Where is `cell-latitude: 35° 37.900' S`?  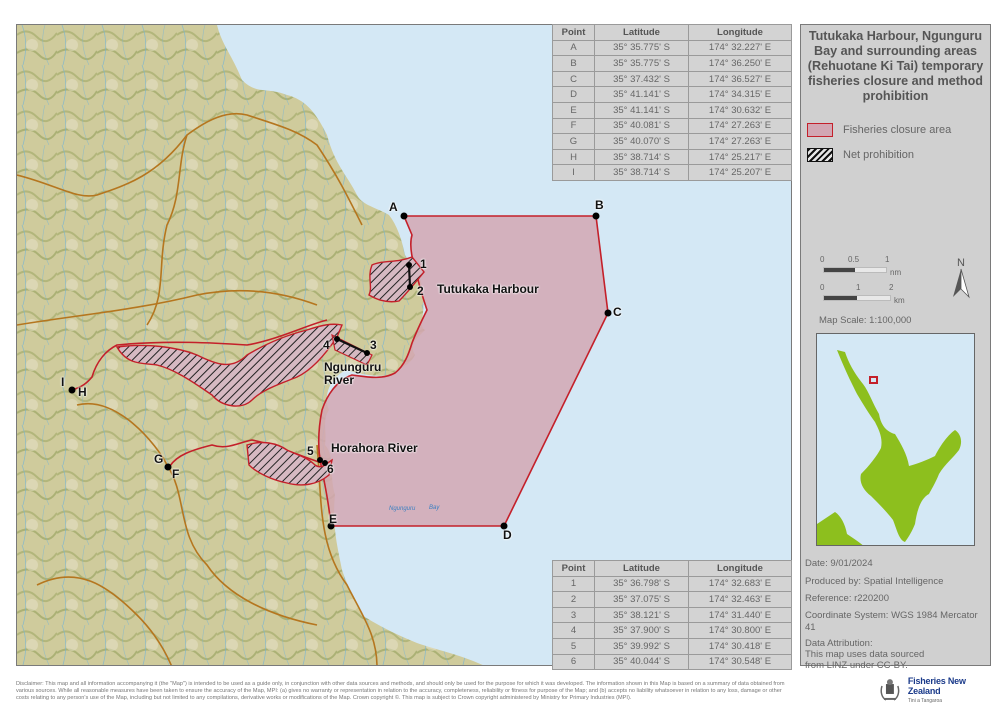 cell-latitude: 35° 37.900' S is located at coordinates (641, 630).